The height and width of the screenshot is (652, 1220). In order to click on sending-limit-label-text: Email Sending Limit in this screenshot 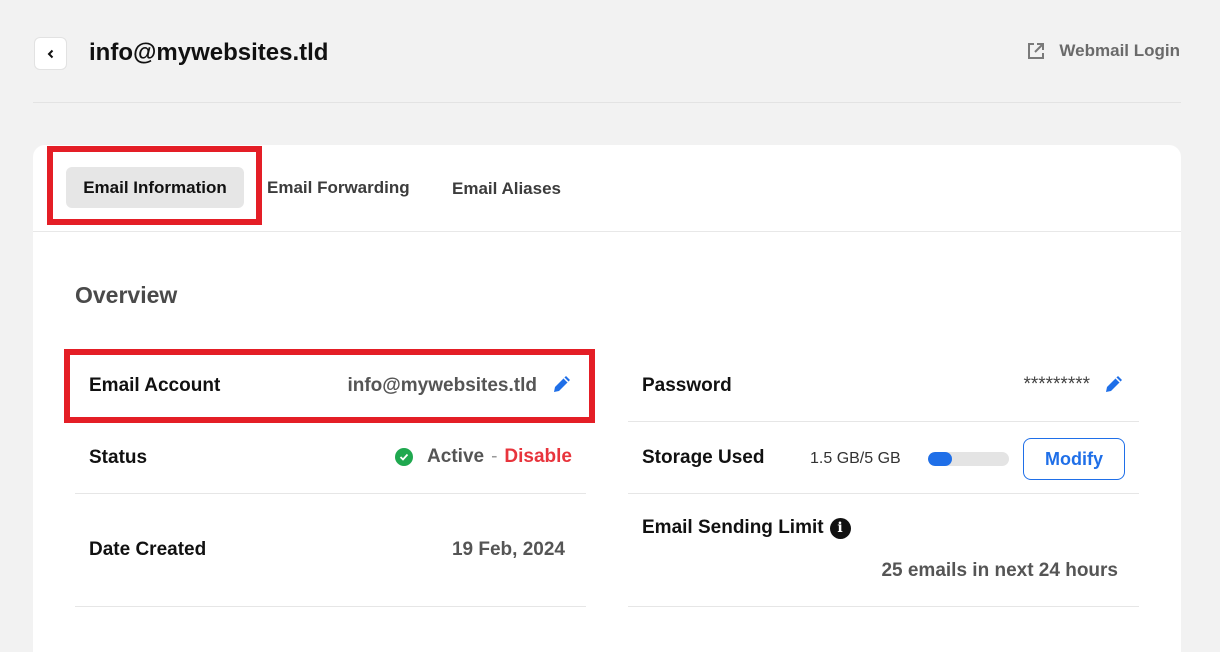, I will do `click(733, 527)`.